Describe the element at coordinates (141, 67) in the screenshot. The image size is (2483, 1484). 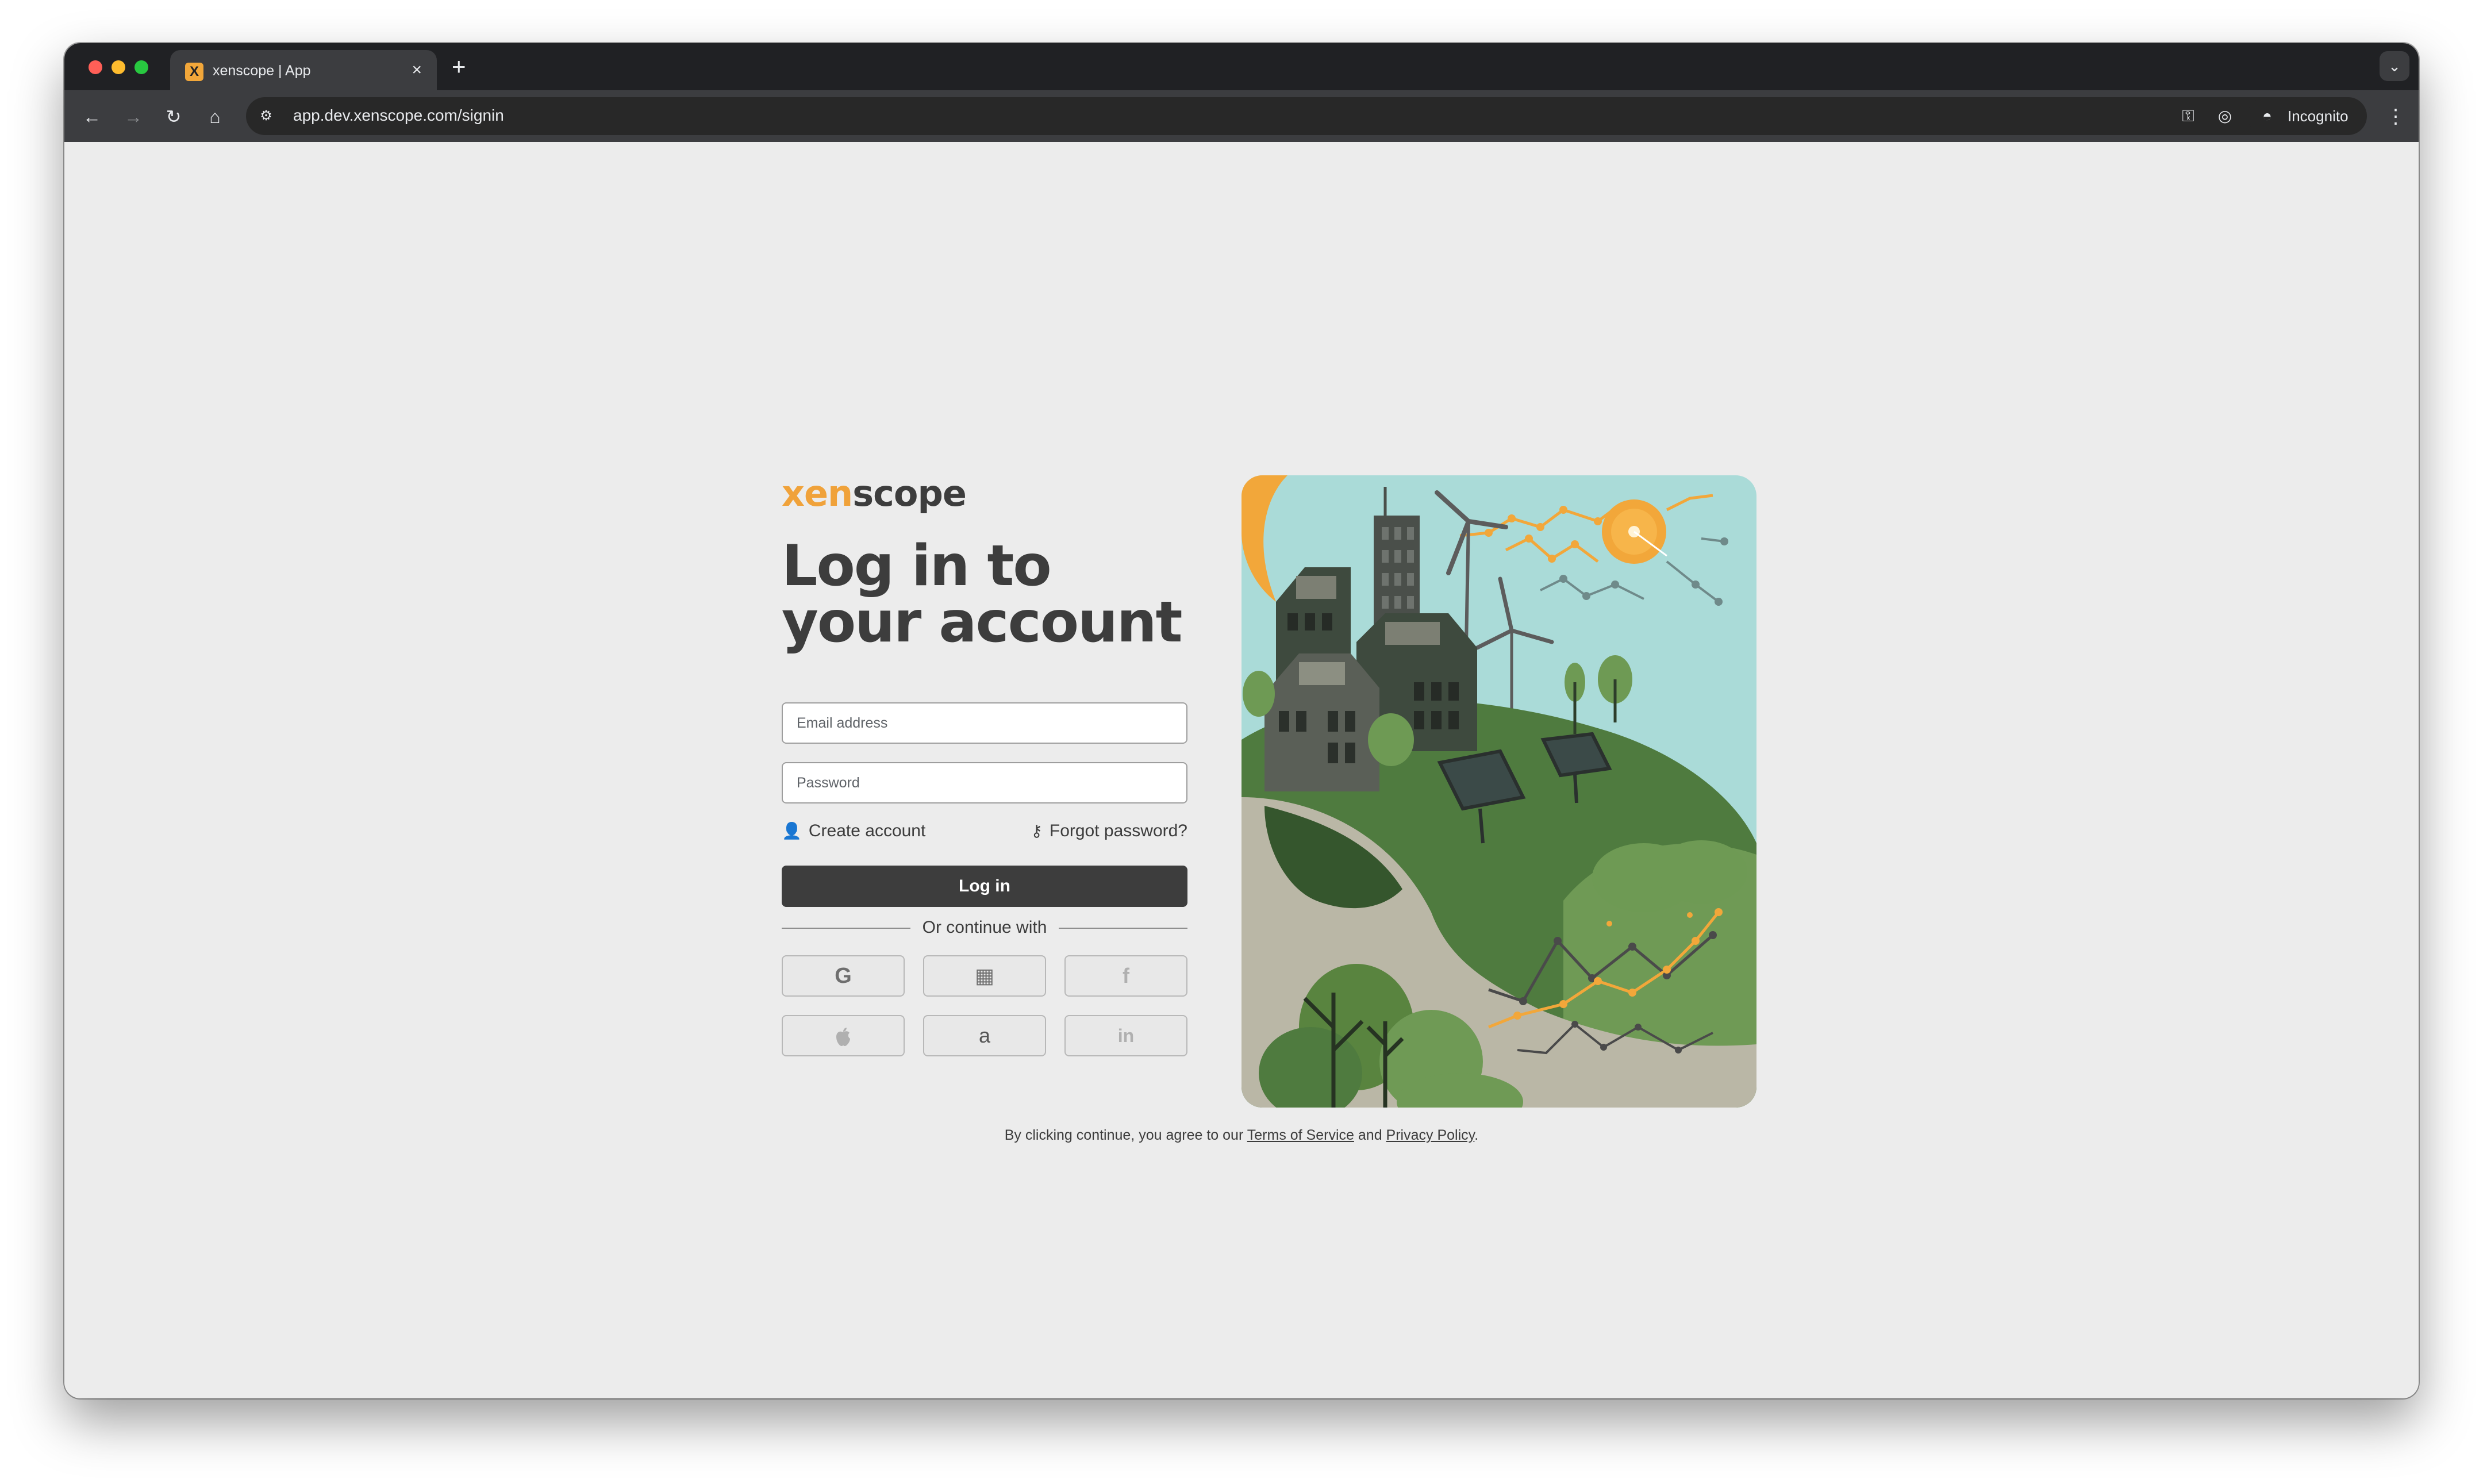
I see `maximize-window-button` at that location.